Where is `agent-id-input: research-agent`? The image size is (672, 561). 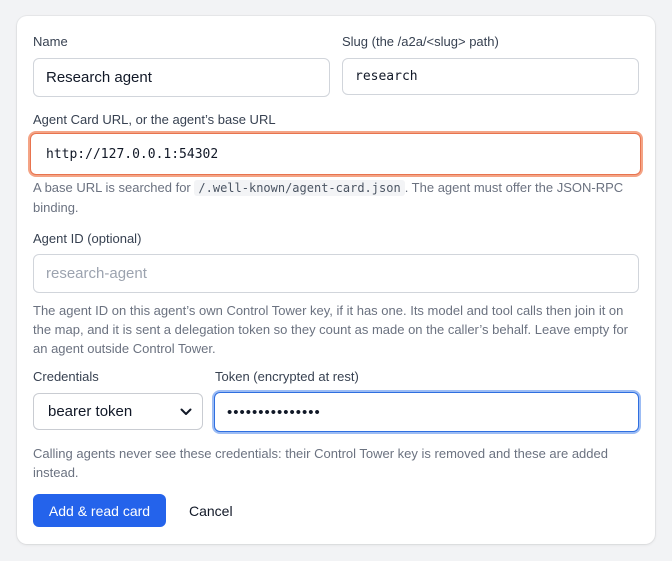 agent-id-input: research-agent is located at coordinates (336, 273).